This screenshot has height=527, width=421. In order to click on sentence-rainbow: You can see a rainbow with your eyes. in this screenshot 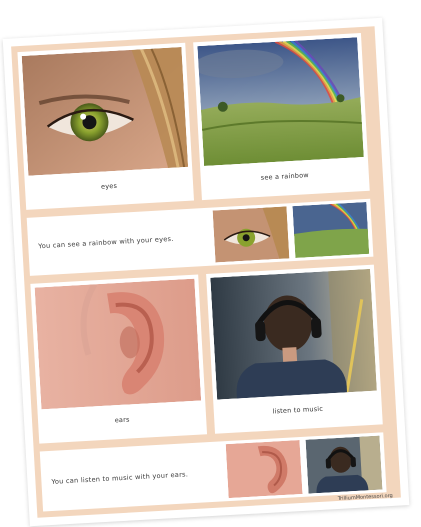, I will do `click(106, 242)`.